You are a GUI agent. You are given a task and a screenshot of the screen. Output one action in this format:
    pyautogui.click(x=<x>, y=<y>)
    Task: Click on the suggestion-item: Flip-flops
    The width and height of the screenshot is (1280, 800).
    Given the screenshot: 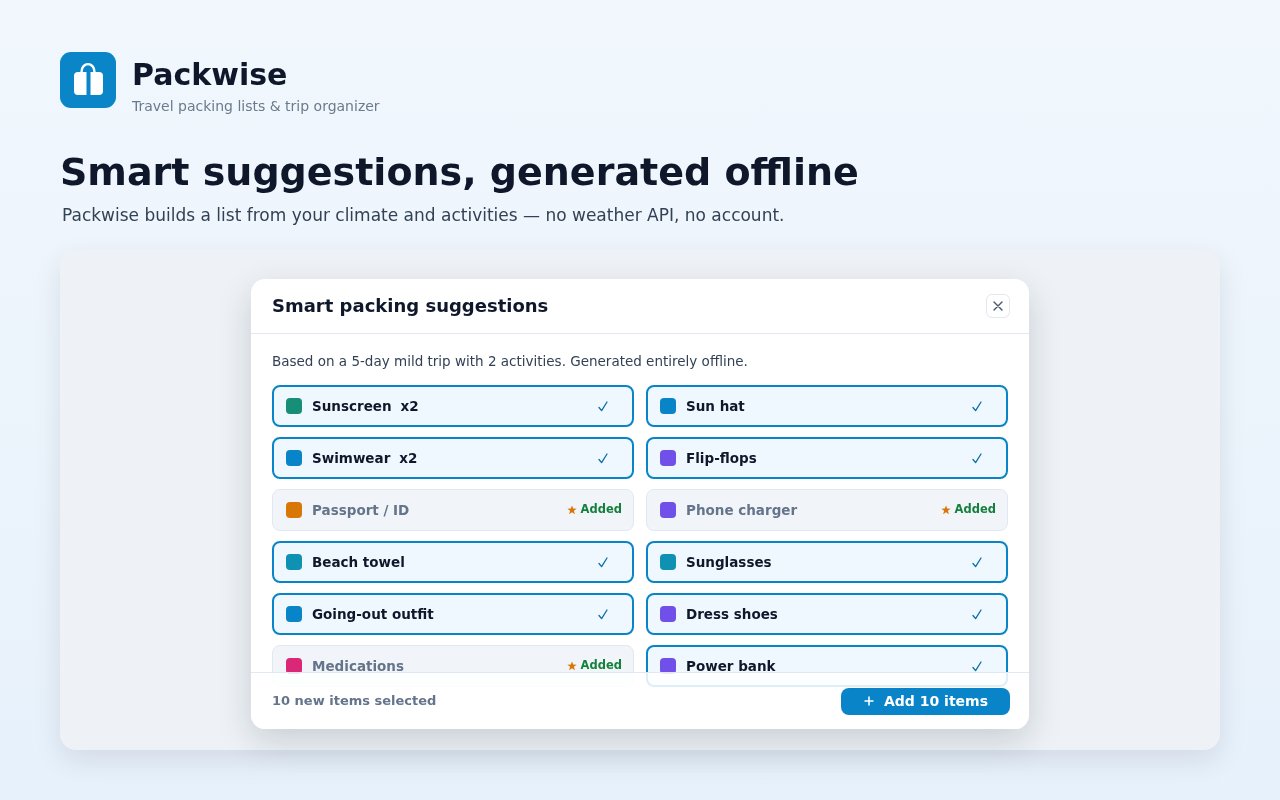 What is the action you would take?
    pyautogui.click(x=827, y=458)
    